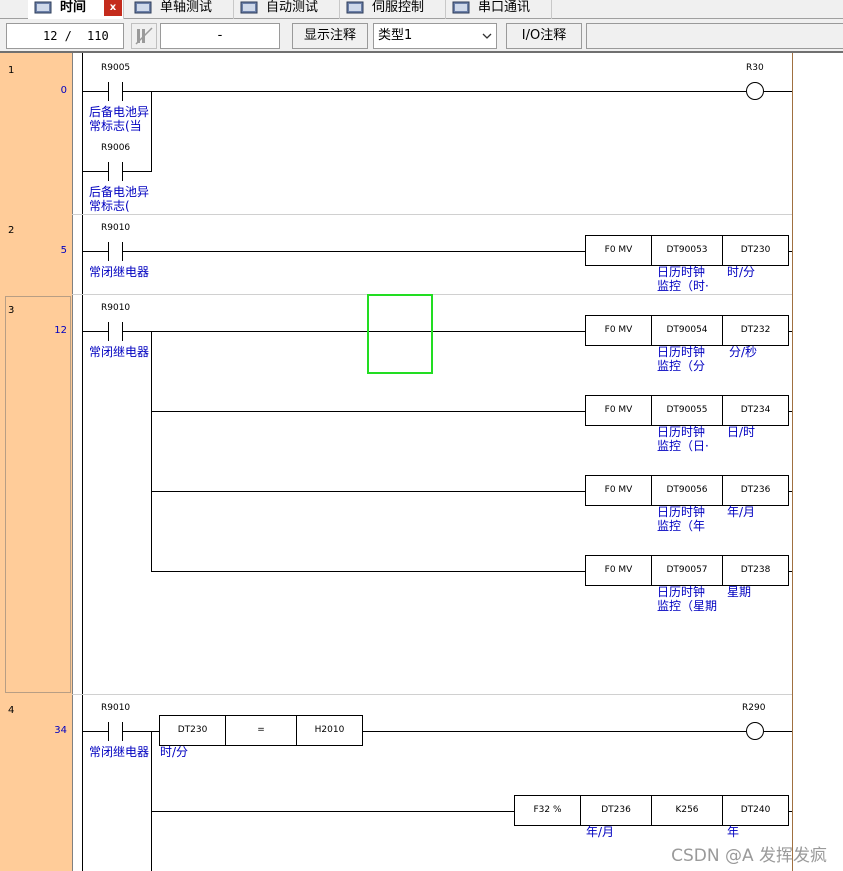  I want to click on step-position-field: 12 / 110, so click(65, 36).